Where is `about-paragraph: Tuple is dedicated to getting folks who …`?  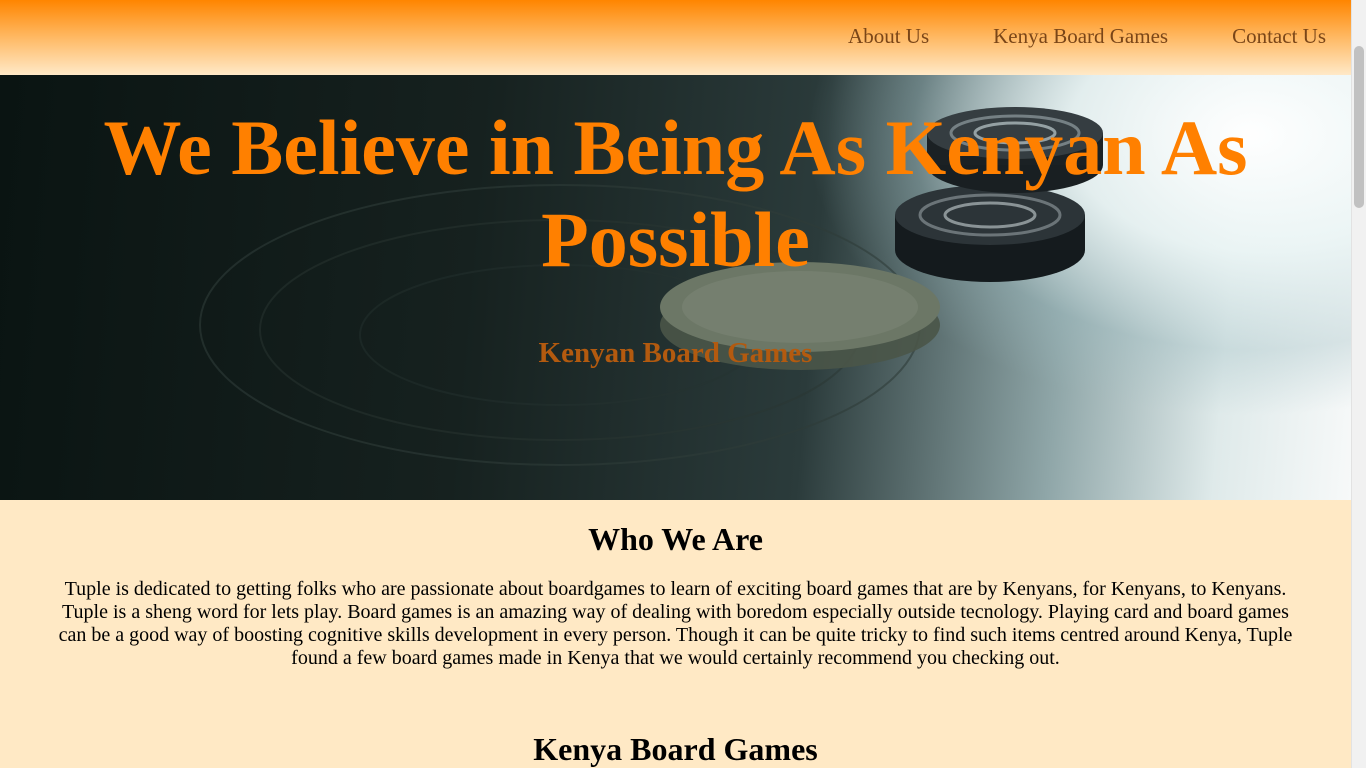
about-paragraph: Tuple is dedicated to getting folks who … is located at coordinates (675, 623).